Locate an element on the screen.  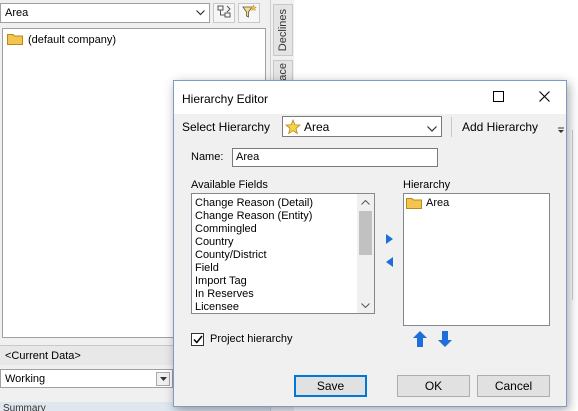
maximize-icon is located at coordinates (498, 97).